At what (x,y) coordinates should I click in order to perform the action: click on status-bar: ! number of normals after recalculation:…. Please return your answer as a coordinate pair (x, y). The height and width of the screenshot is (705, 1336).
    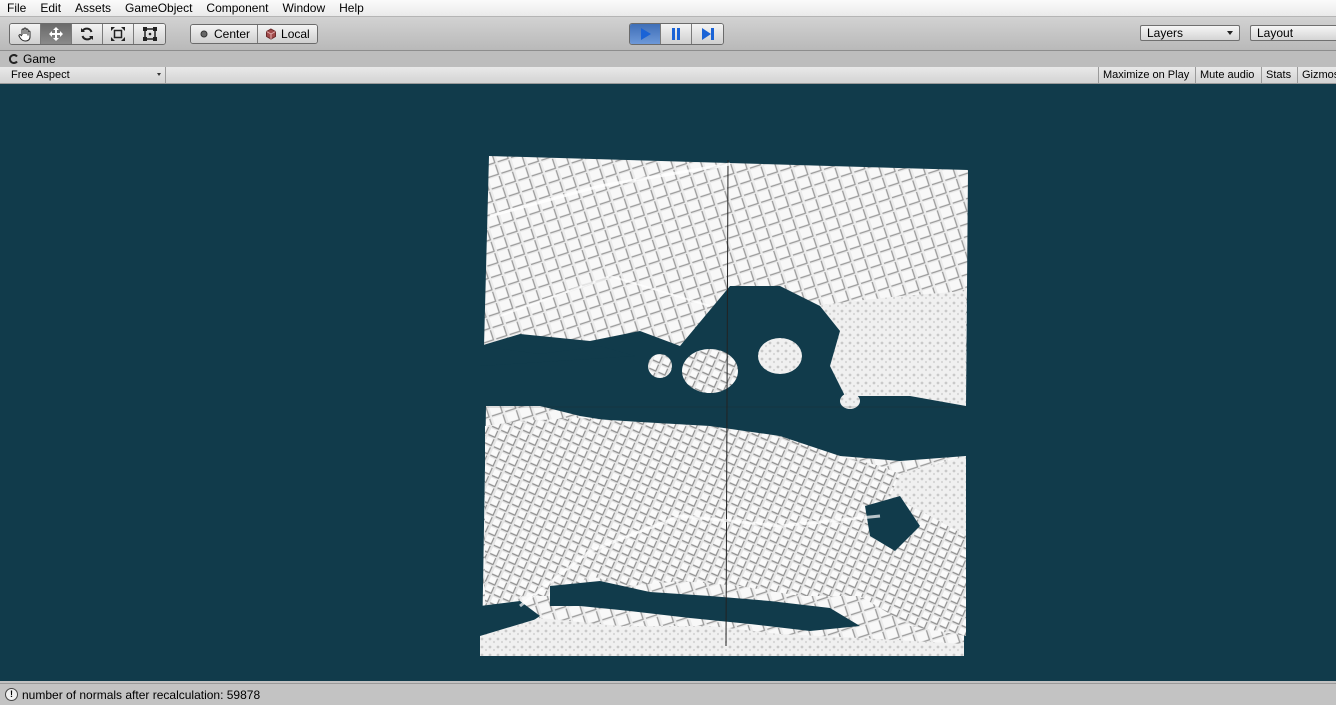
    Looking at the image, I should click on (668, 694).